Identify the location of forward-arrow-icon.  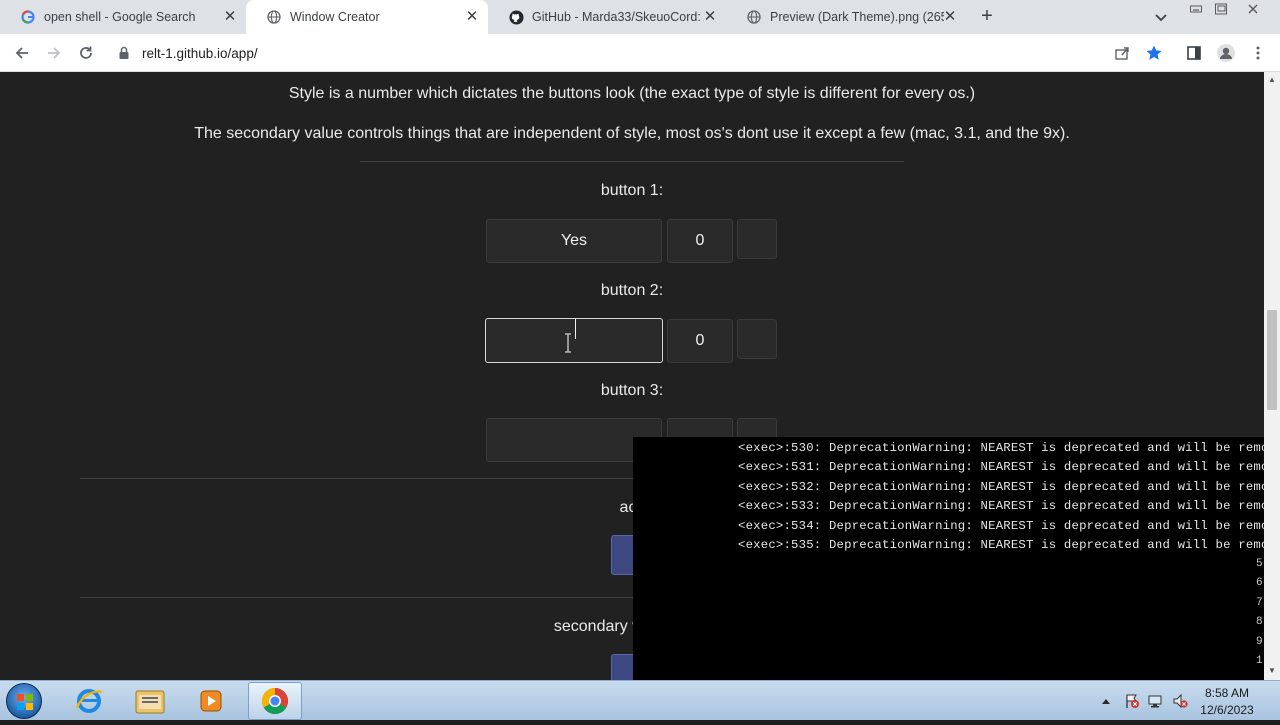
(54, 53).